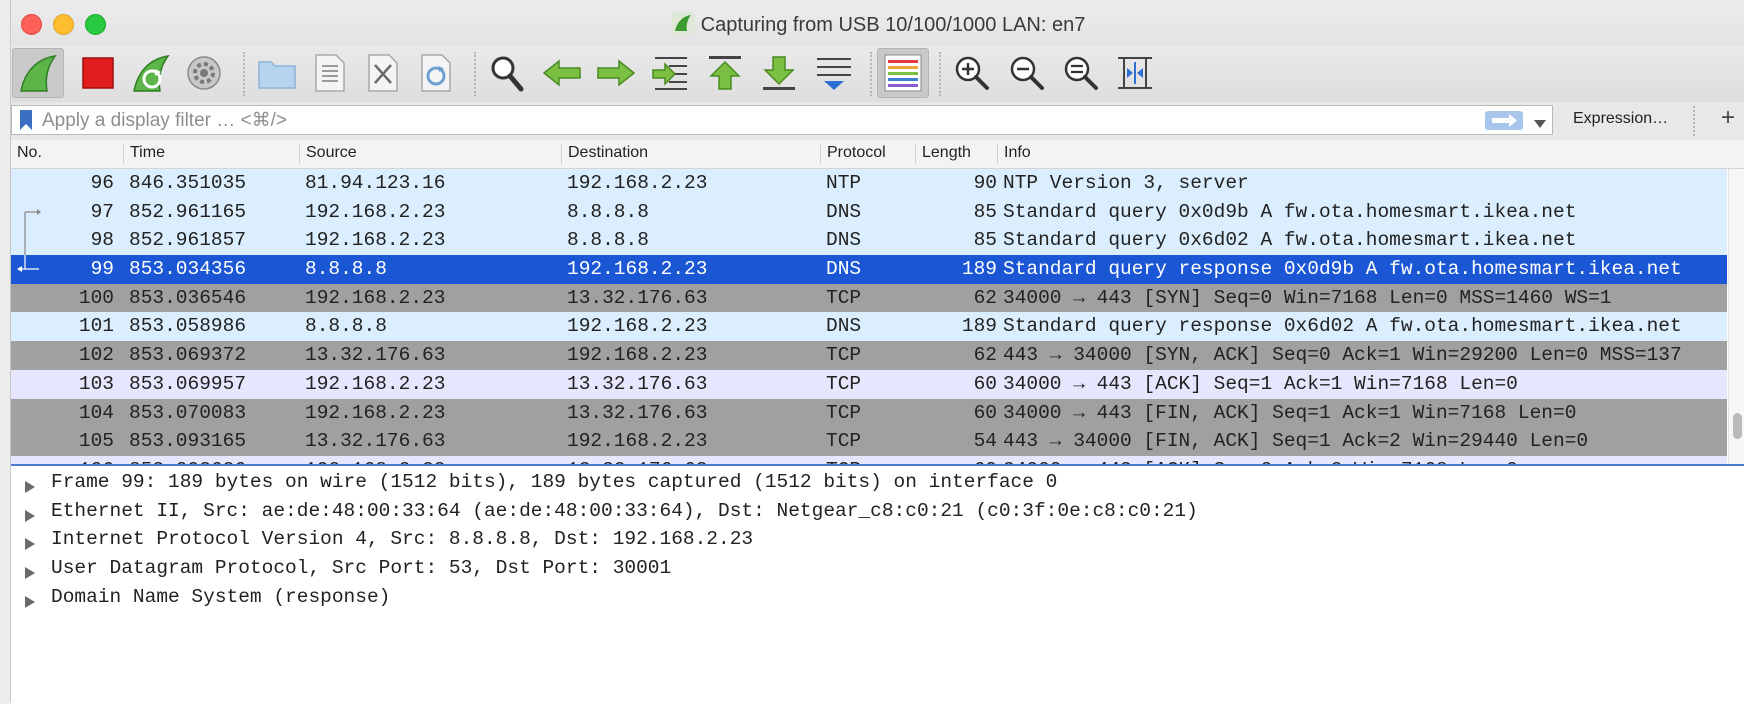 This screenshot has height=704, width=1744. I want to click on column-header-length: Length, so click(943, 154).